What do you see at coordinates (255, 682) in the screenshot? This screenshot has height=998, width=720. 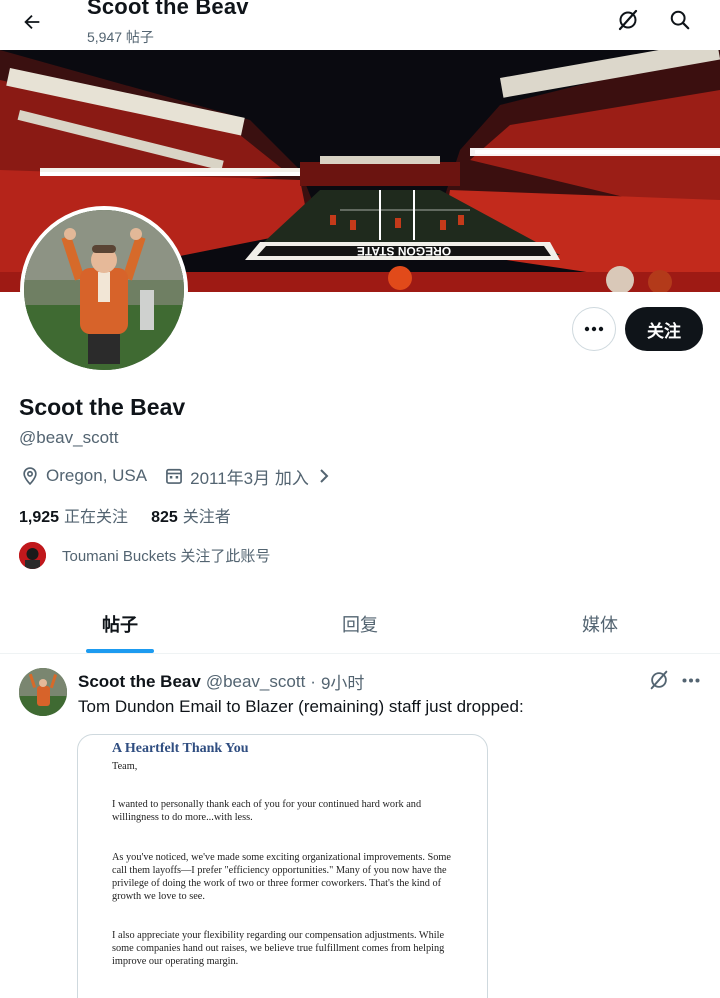 I see `tweet-author-handle: @beav_scott` at bounding box center [255, 682].